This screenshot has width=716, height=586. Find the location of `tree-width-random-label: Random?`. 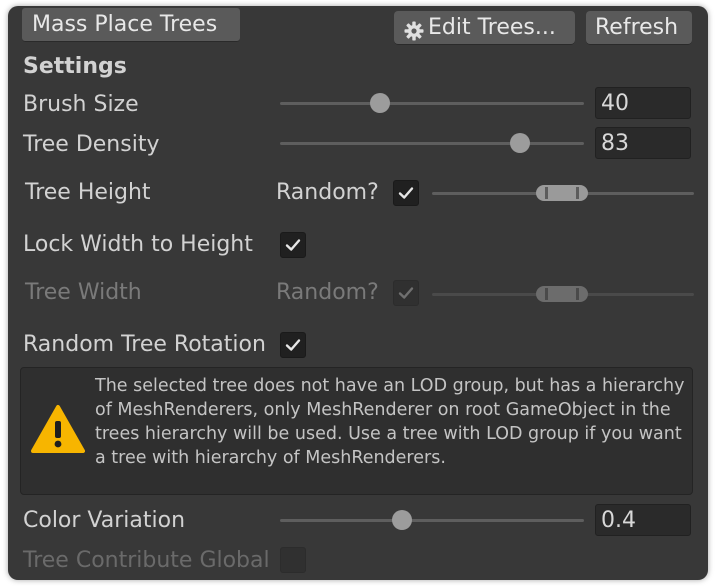

tree-width-random-label: Random? is located at coordinates (327, 292).